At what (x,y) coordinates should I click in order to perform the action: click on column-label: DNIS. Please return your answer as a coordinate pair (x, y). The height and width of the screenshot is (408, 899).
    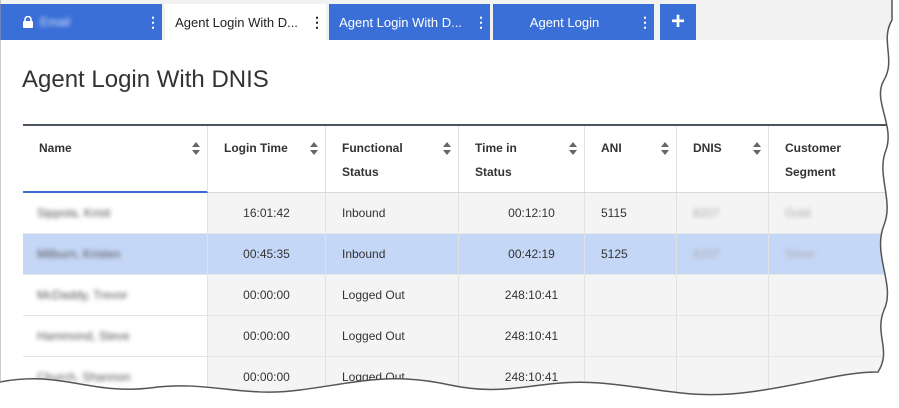
    Looking at the image, I should click on (707, 148).